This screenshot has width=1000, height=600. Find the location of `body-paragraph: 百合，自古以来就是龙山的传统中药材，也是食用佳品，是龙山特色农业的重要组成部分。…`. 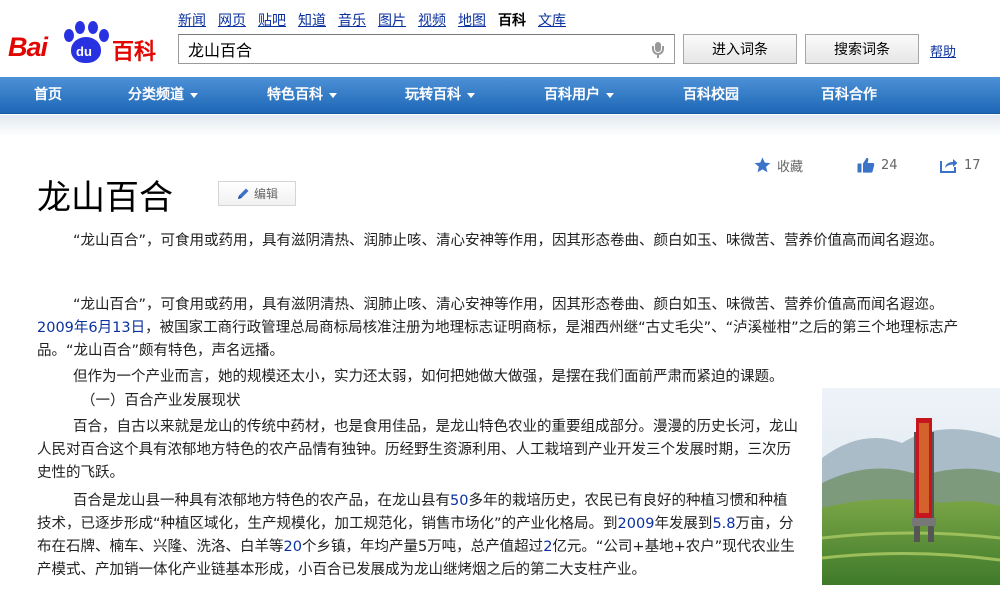

body-paragraph: 百合，自古以来就是龙山的传统中药材，也是食用佳品，是龙山特色农业的重要组成部分。… is located at coordinates (417, 450).